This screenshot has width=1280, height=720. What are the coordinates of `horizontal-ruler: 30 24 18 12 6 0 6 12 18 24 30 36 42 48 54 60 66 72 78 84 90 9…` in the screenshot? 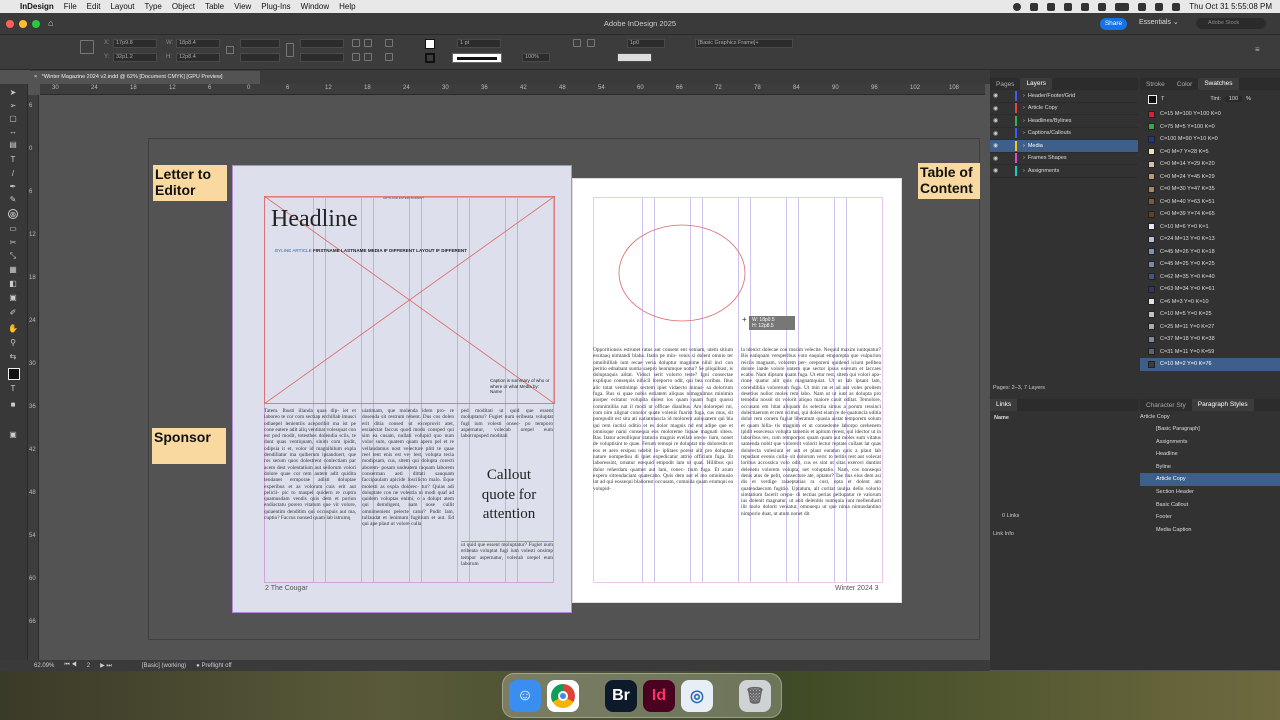 It's located at (512, 89).